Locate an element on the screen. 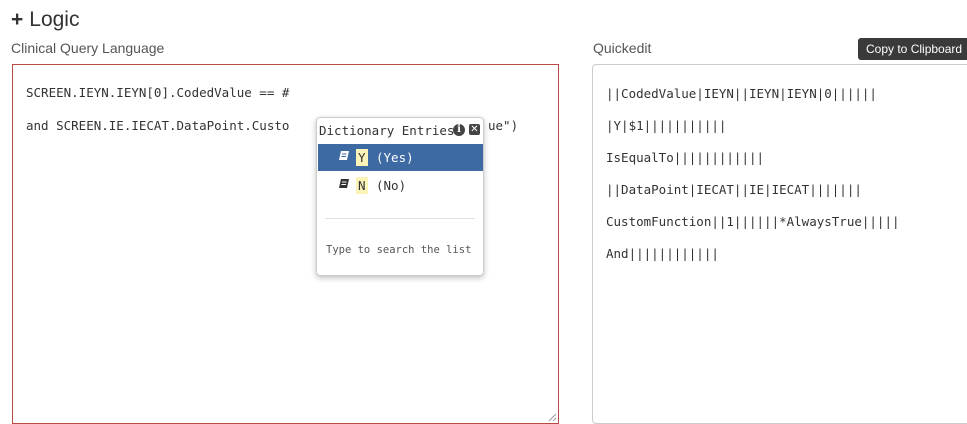 Image resolution: width=967 pixels, height=424 pixels. quickedit-label: Quickedit is located at coordinates (622, 48).